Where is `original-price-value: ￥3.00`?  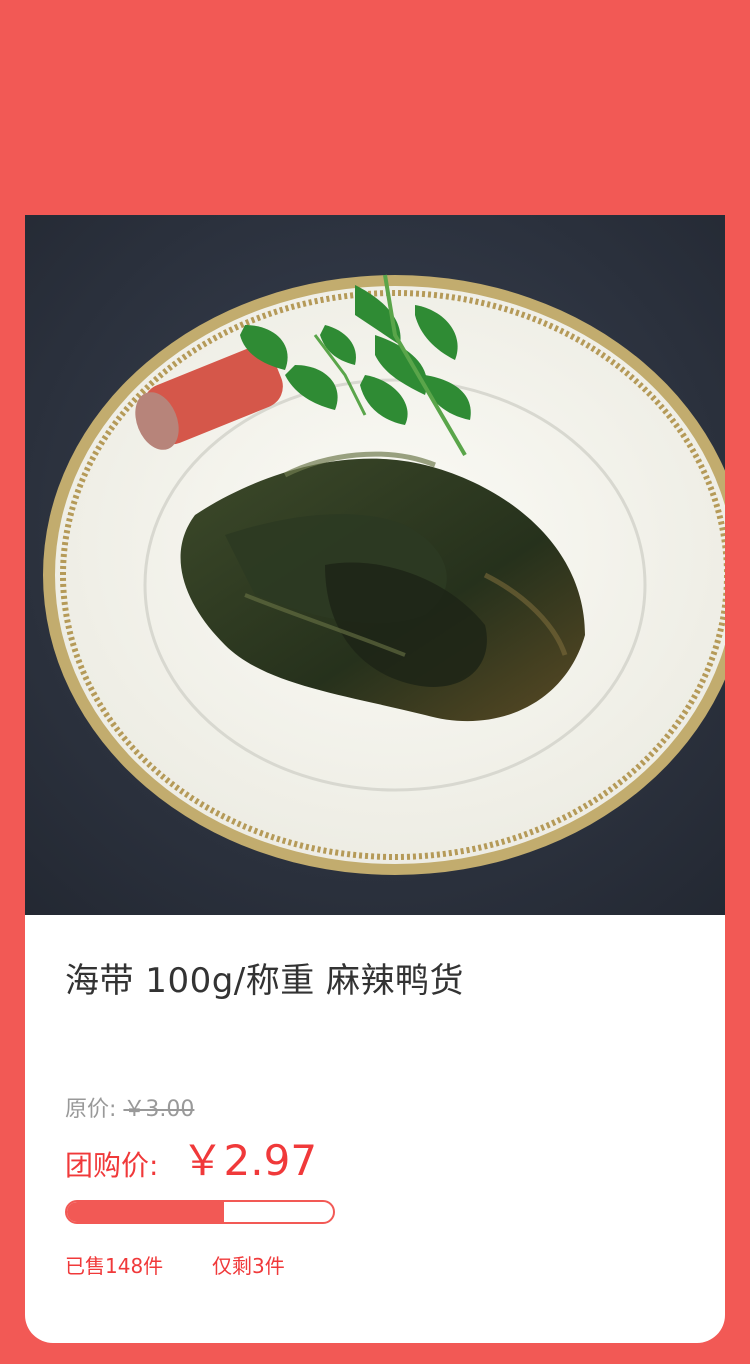 original-price-value: ￥3.00 is located at coordinates (159, 1109).